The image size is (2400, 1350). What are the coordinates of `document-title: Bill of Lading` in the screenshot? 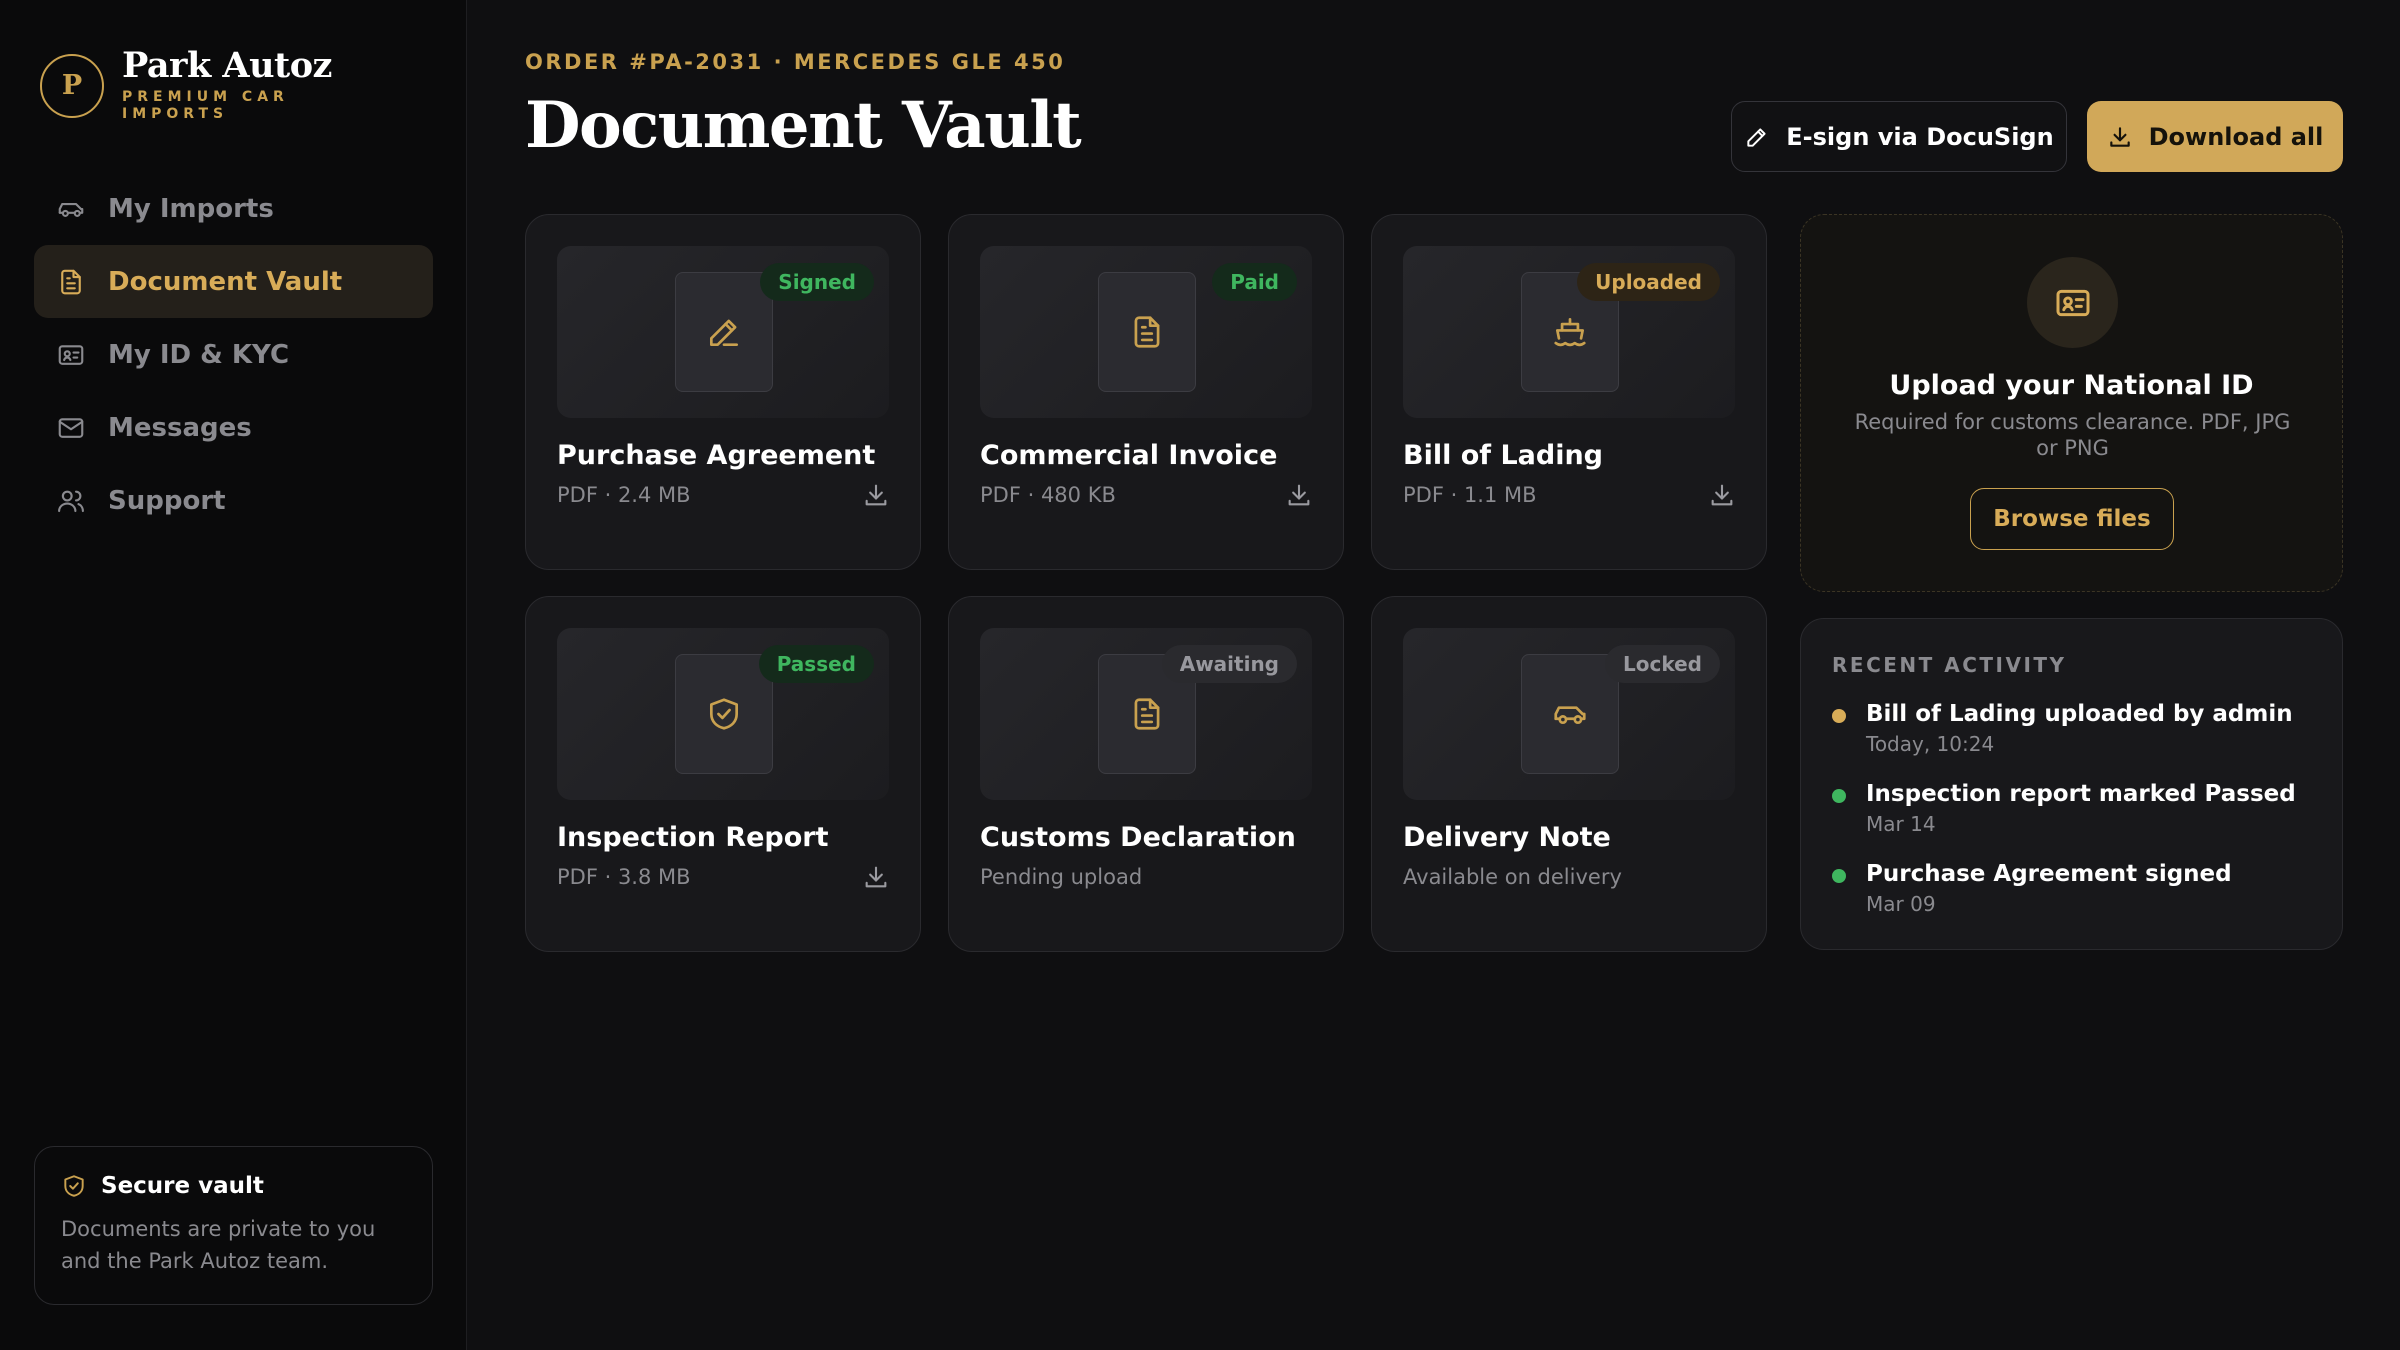 It's located at (1503, 455).